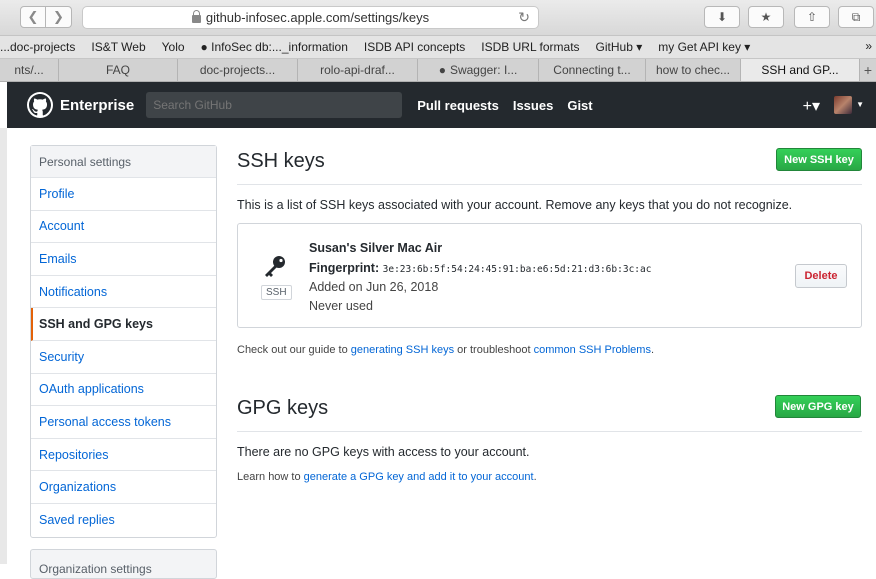 The height and width of the screenshot is (579, 876). I want to click on nav-issues: Issues, so click(533, 105).